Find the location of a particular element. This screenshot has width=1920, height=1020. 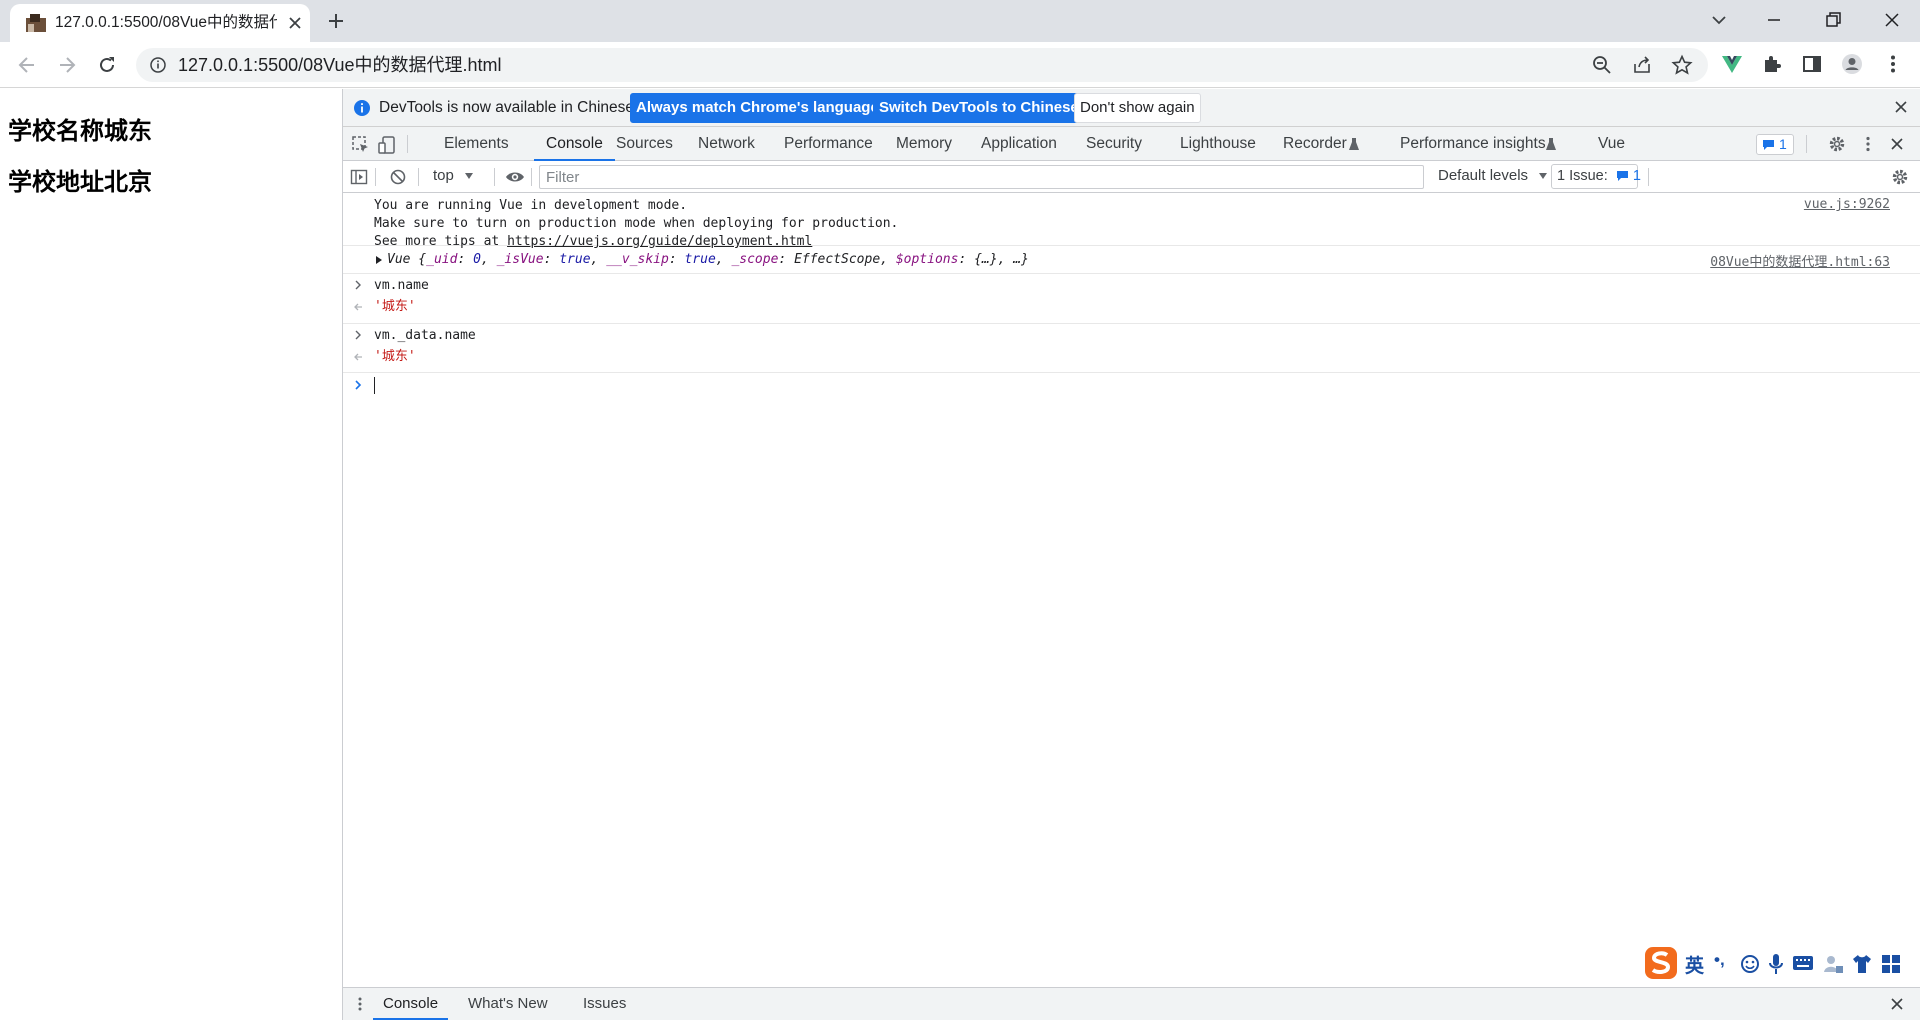

log-levels-dropdown: Default levels is located at coordinates (1493, 175).